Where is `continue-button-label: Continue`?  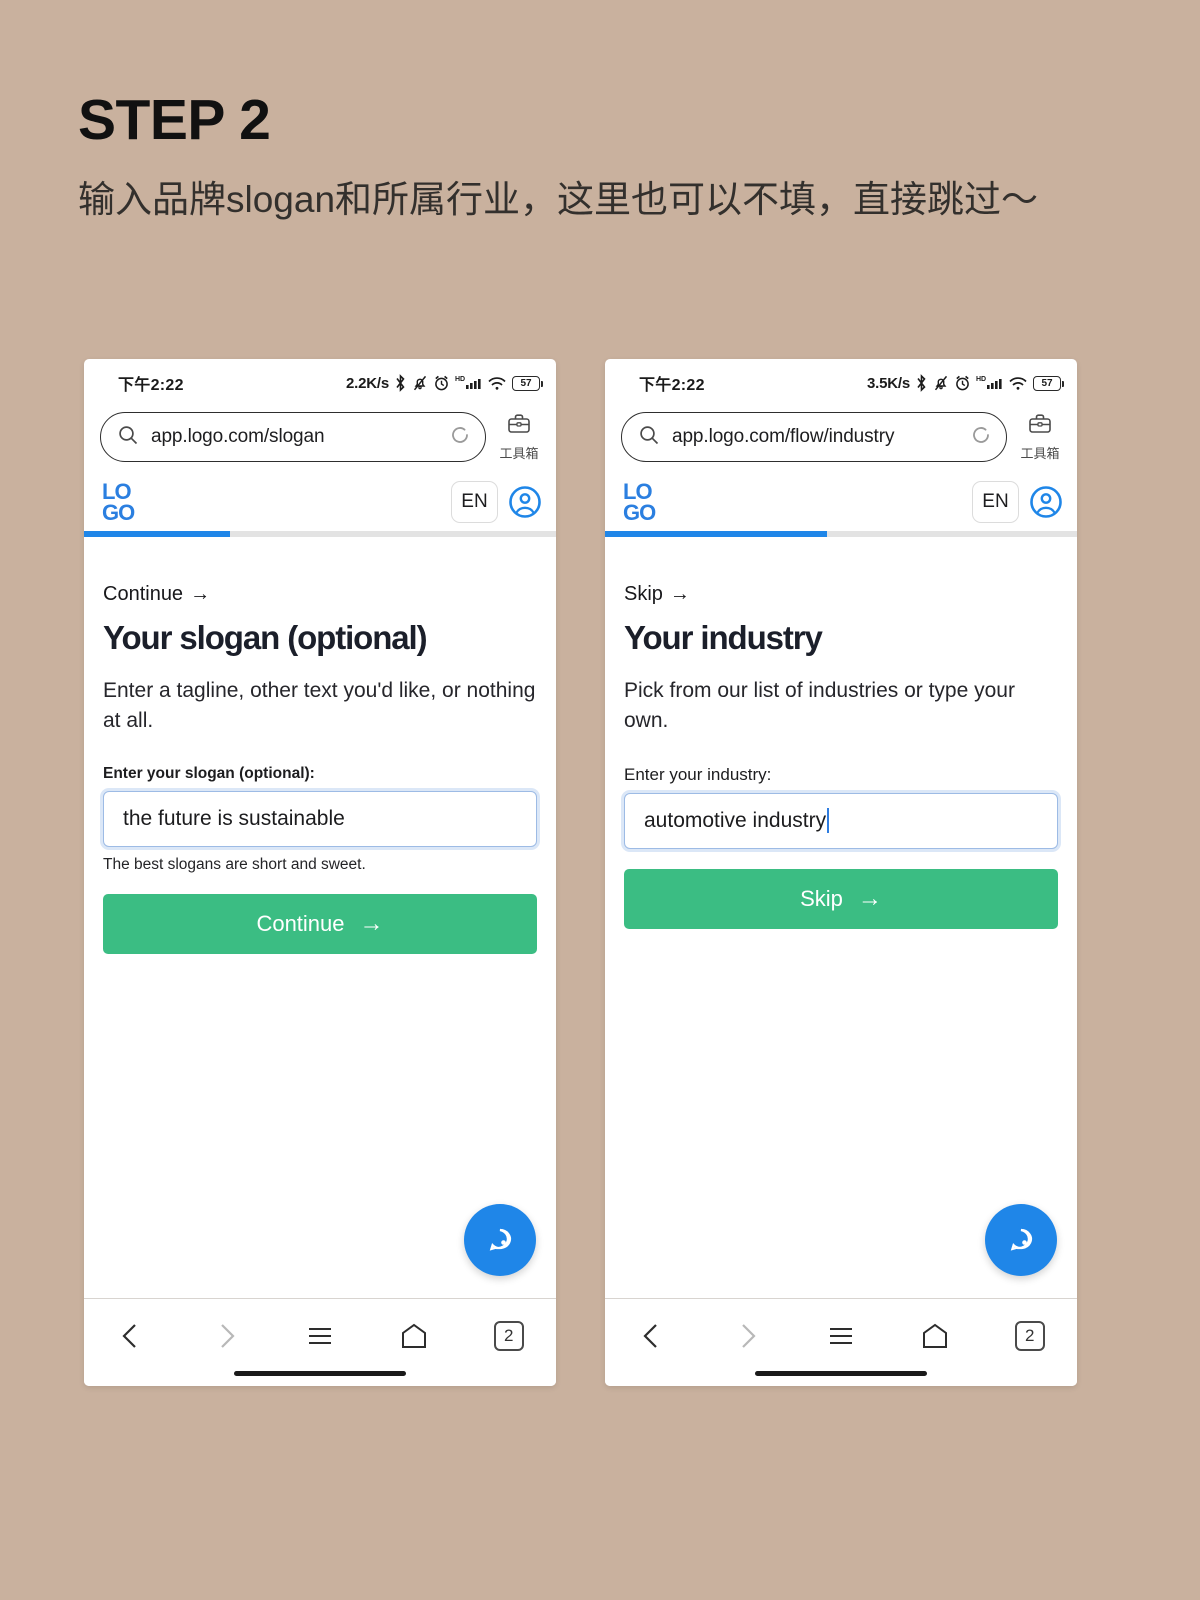 continue-button-label: Continue is located at coordinates (300, 923).